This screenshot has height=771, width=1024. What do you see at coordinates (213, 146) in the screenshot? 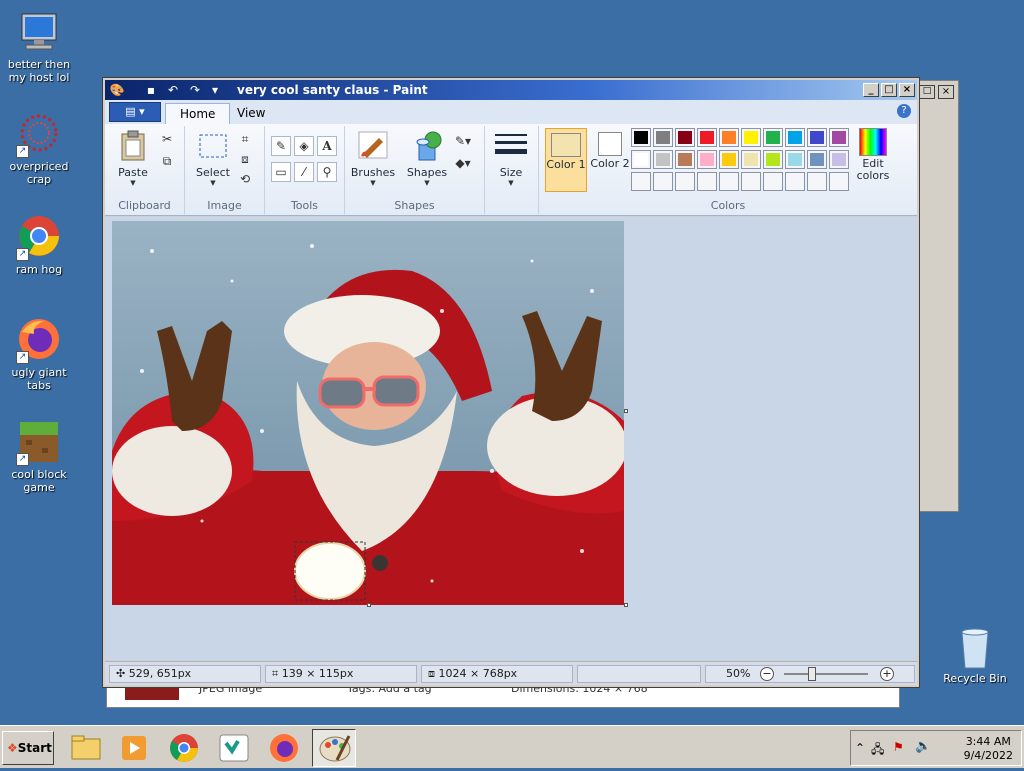
I see `select-icon` at bounding box center [213, 146].